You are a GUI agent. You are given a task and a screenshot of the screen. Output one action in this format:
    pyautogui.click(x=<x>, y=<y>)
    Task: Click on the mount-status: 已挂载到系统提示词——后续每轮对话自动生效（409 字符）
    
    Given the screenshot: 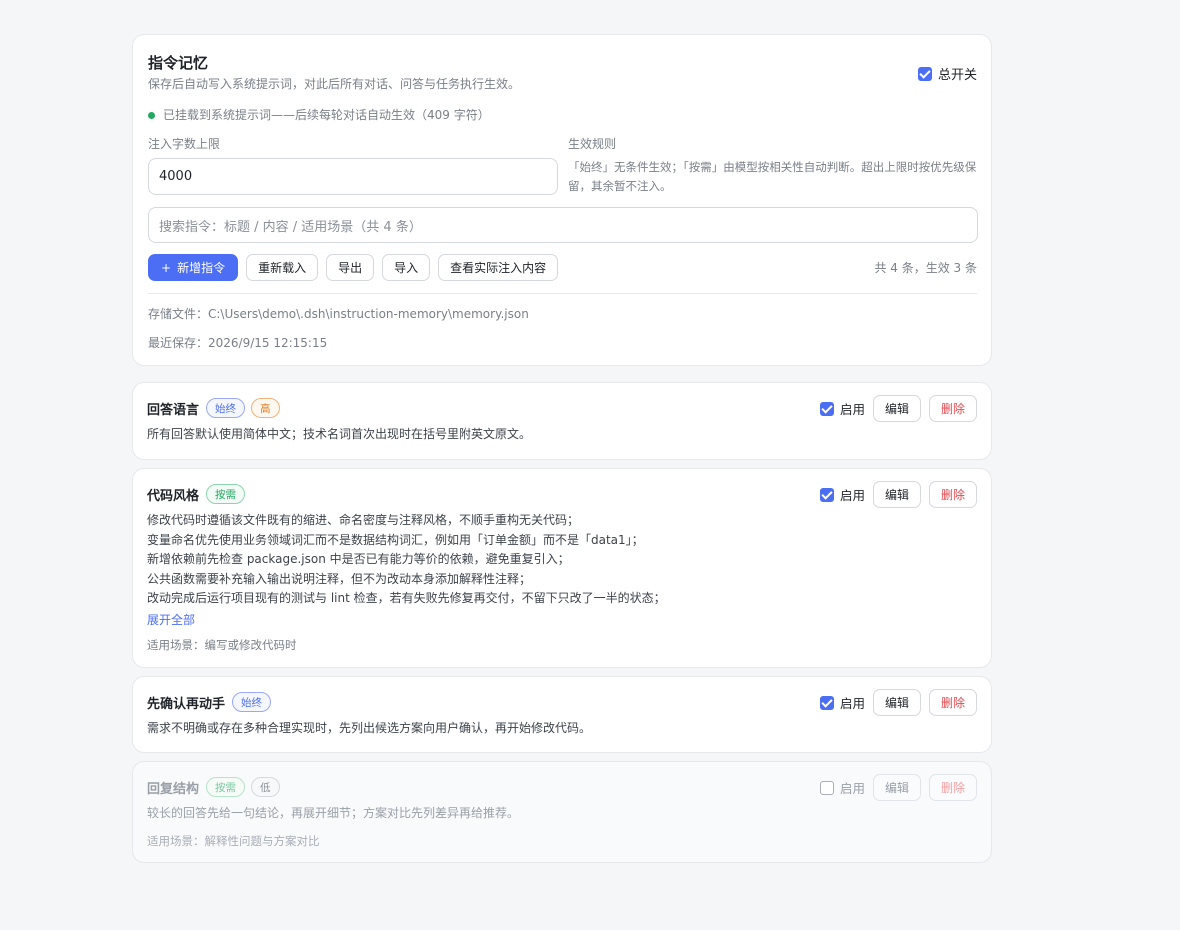 What is the action you would take?
    pyautogui.click(x=562, y=115)
    